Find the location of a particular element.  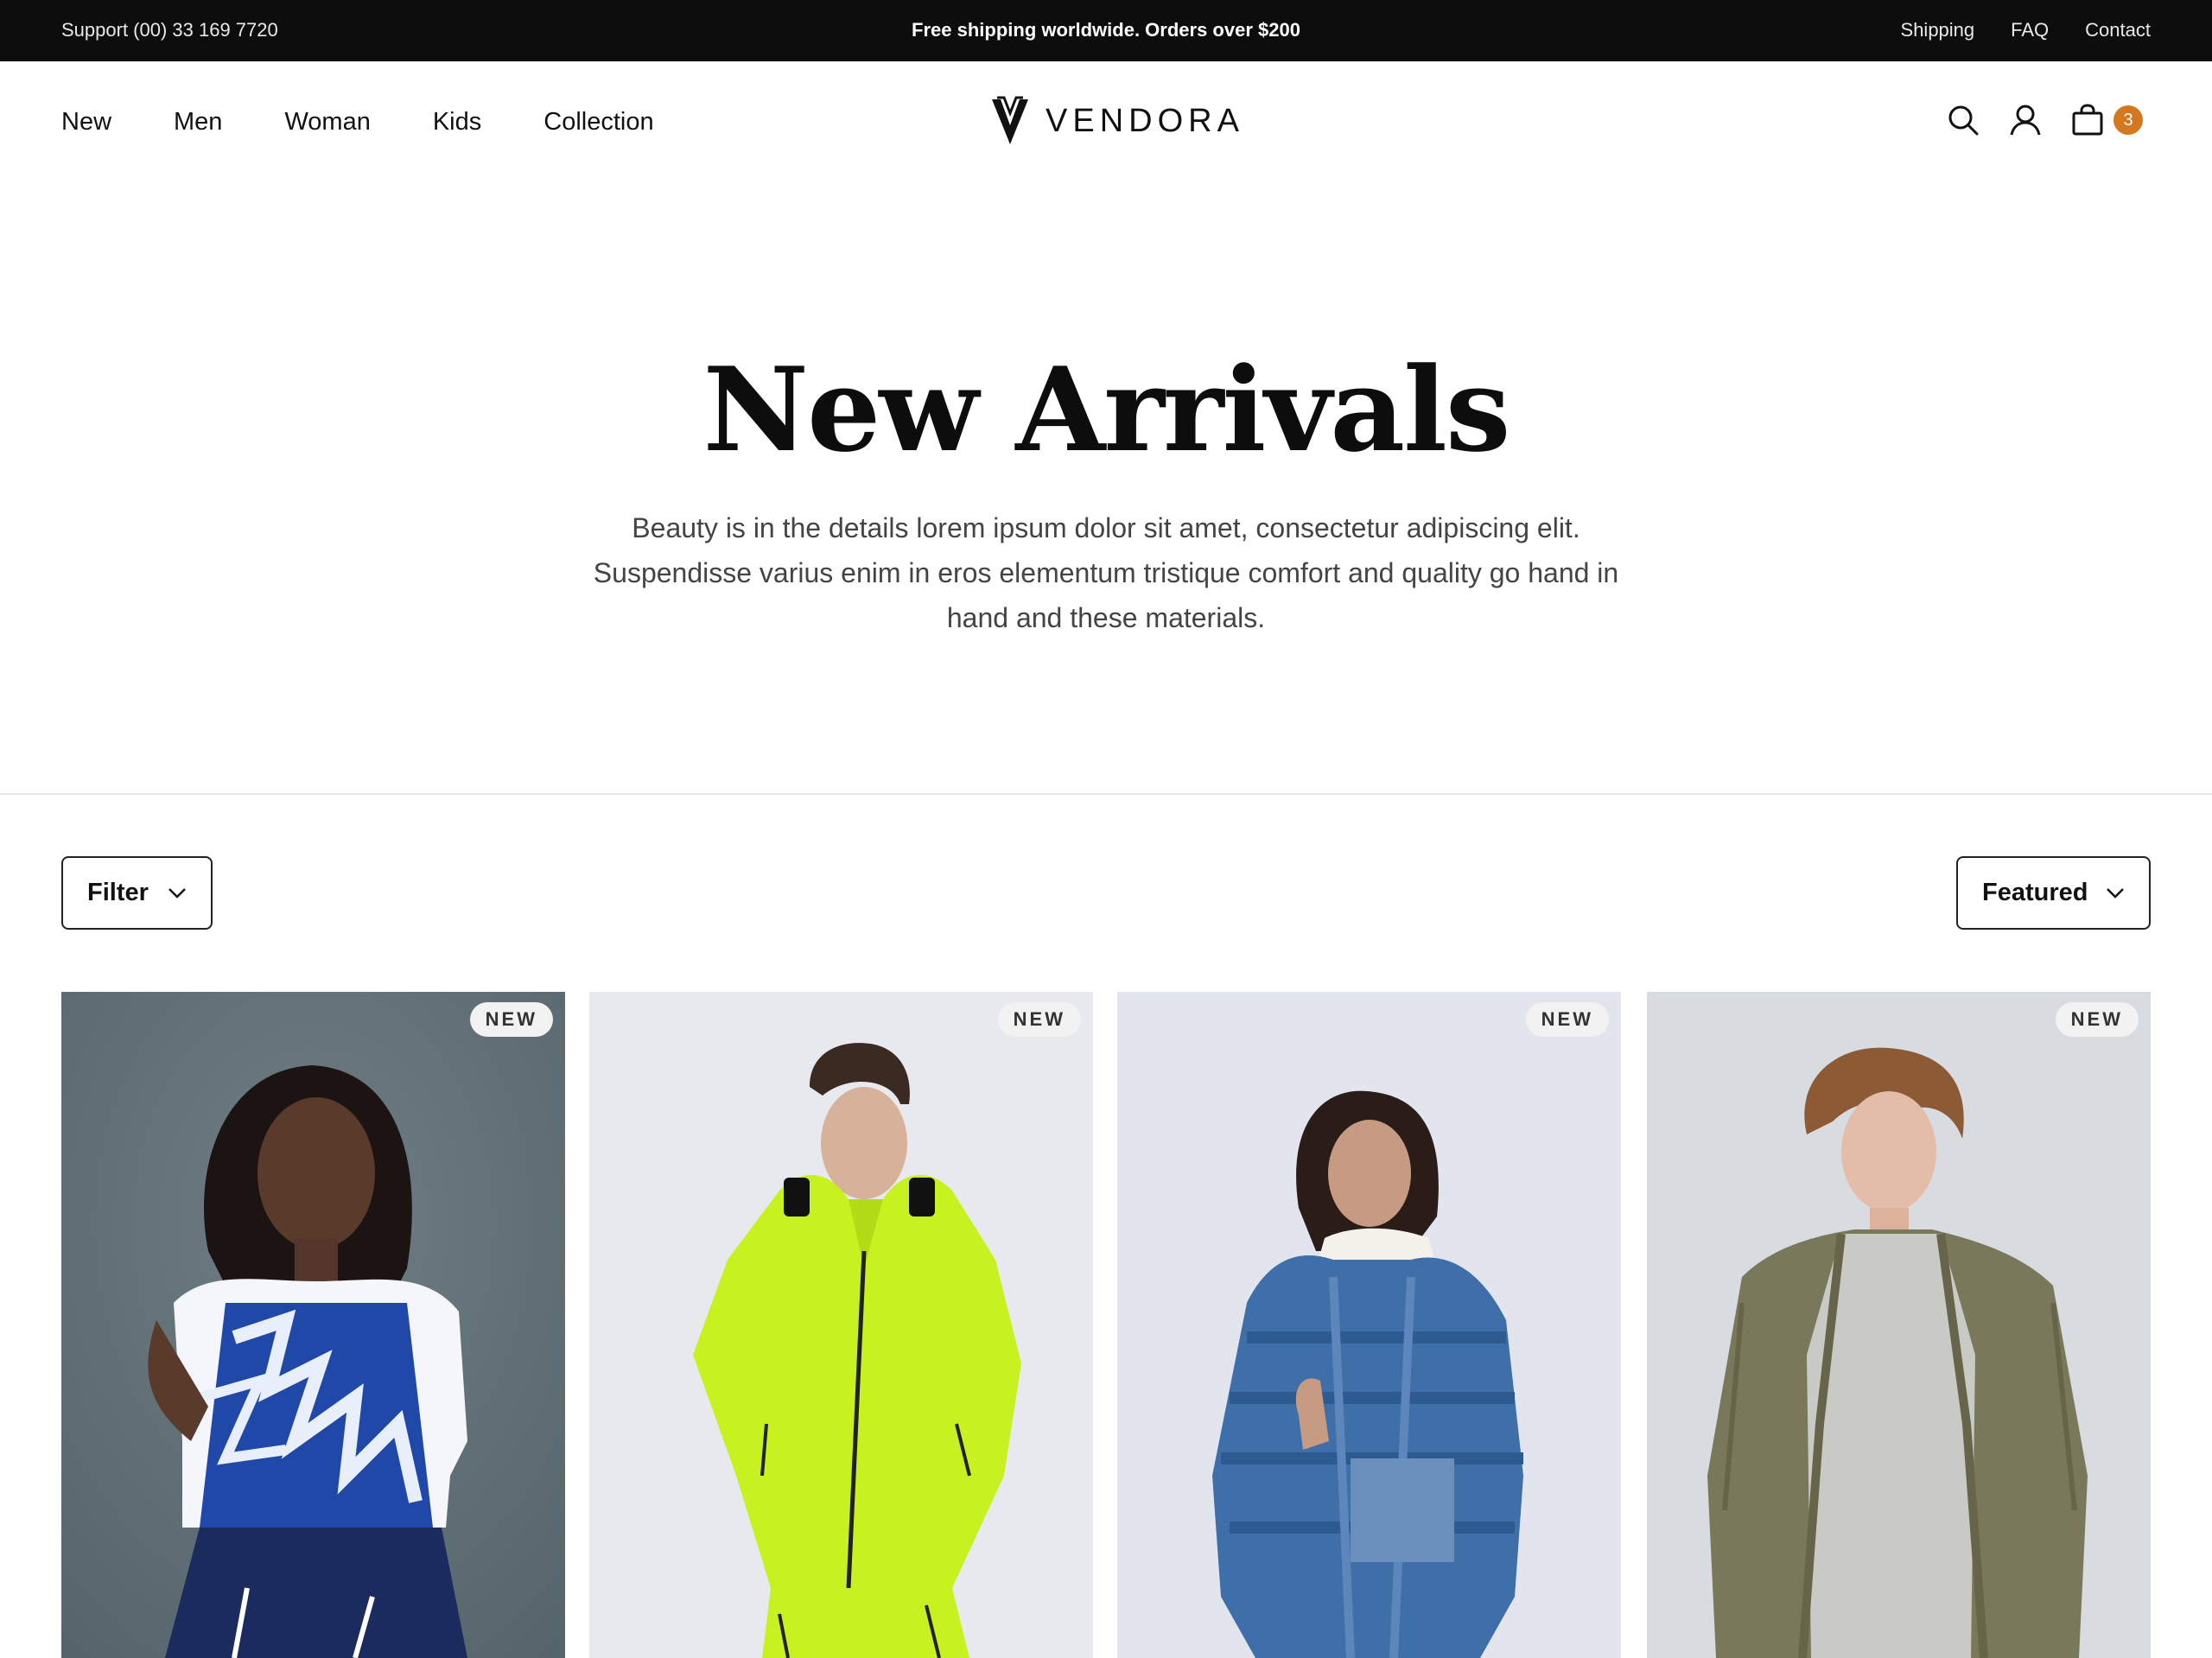

shipping-link: Shipping is located at coordinates (1938, 30).